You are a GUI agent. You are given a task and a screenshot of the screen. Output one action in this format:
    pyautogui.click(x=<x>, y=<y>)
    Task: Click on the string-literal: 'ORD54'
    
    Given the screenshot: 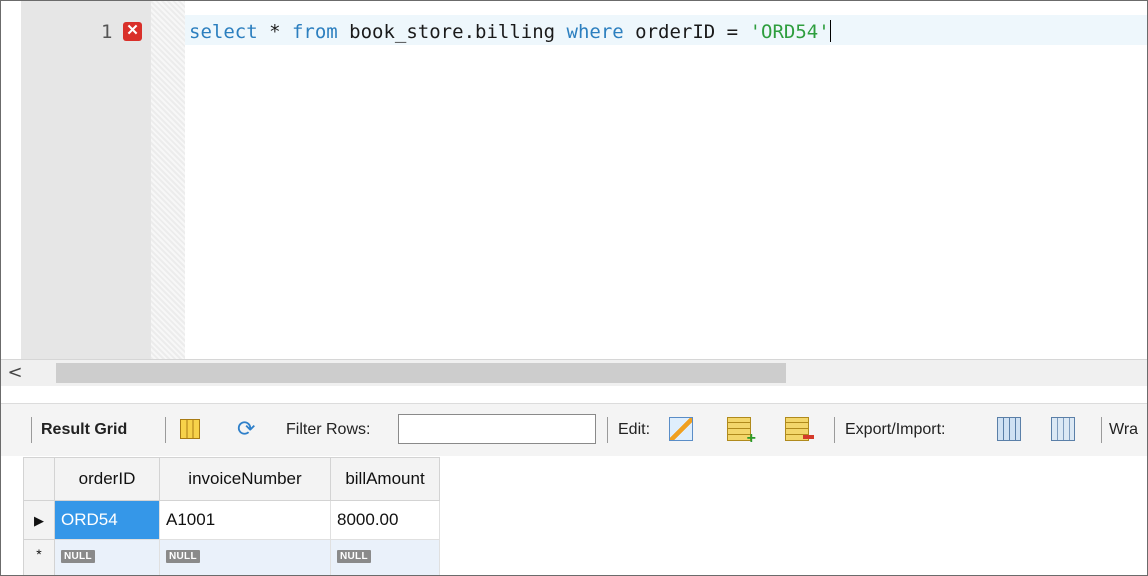 What is the action you would take?
    pyautogui.click(x=789, y=32)
    